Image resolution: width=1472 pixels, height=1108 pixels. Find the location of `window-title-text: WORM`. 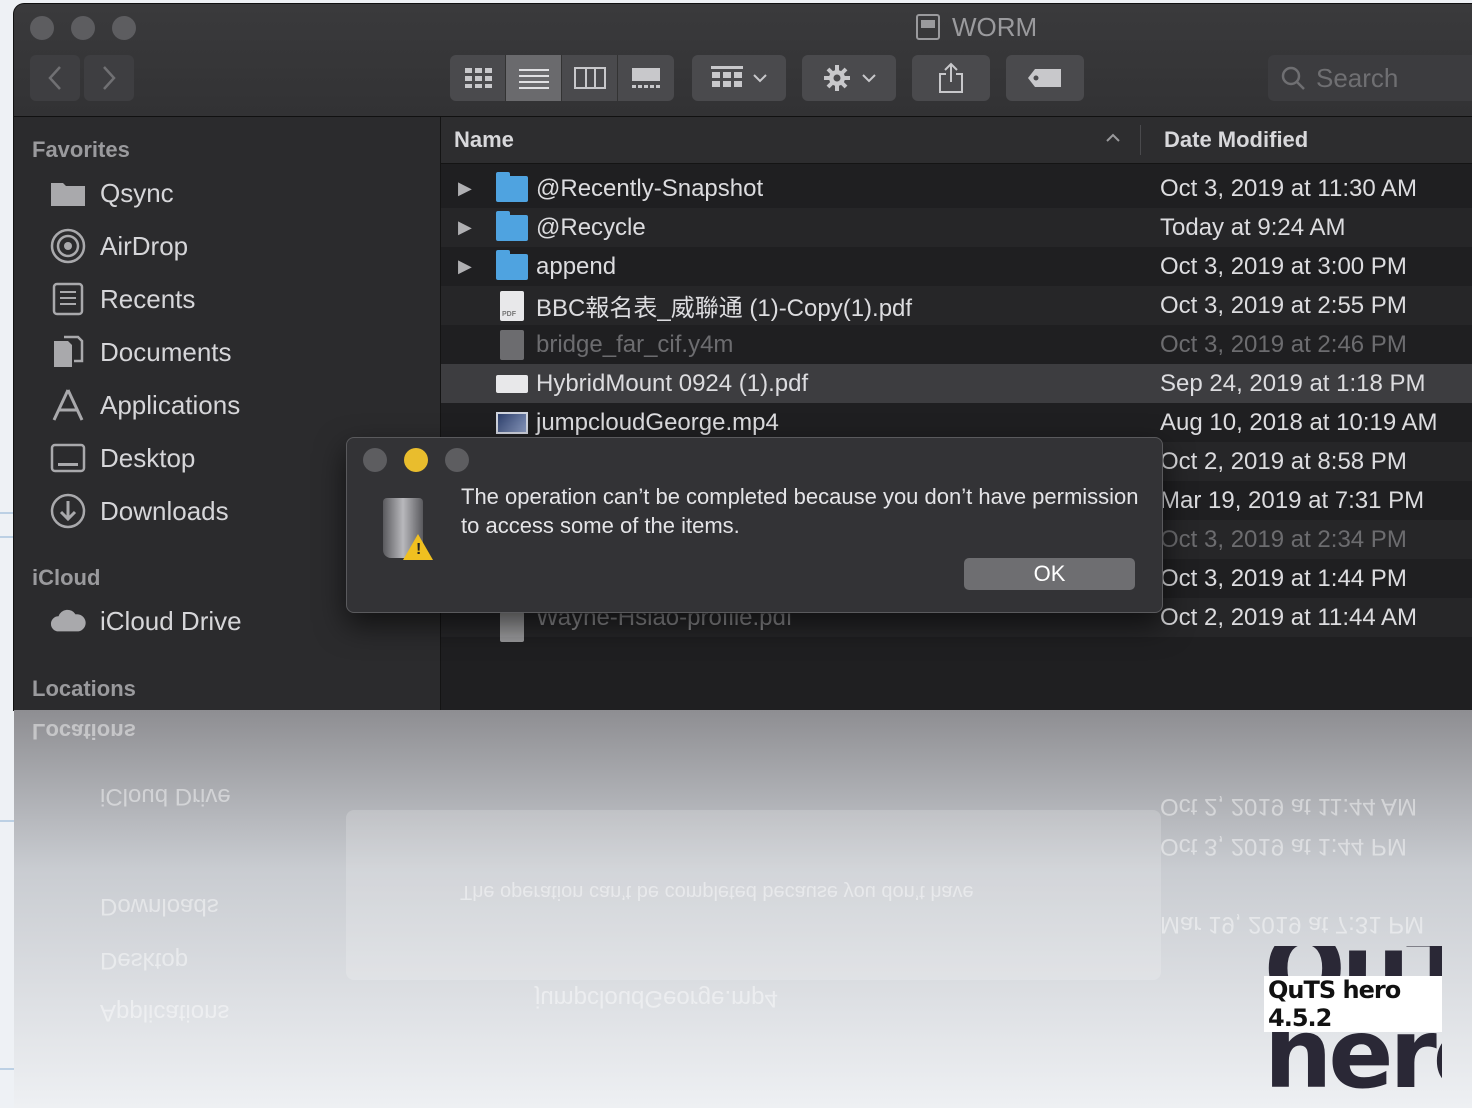

window-title-text: WORM is located at coordinates (995, 27).